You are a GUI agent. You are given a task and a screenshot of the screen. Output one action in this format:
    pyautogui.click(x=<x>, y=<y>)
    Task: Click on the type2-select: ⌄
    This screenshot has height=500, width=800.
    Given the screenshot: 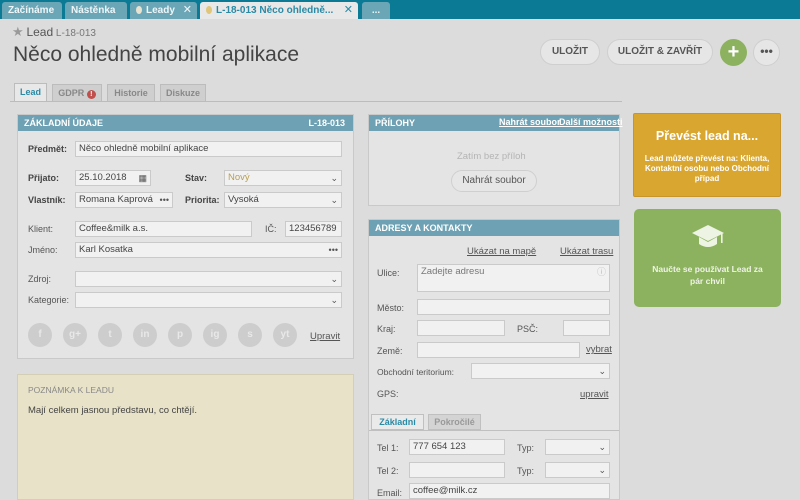 What is the action you would take?
    pyautogui.click(x=577, y=470)
    